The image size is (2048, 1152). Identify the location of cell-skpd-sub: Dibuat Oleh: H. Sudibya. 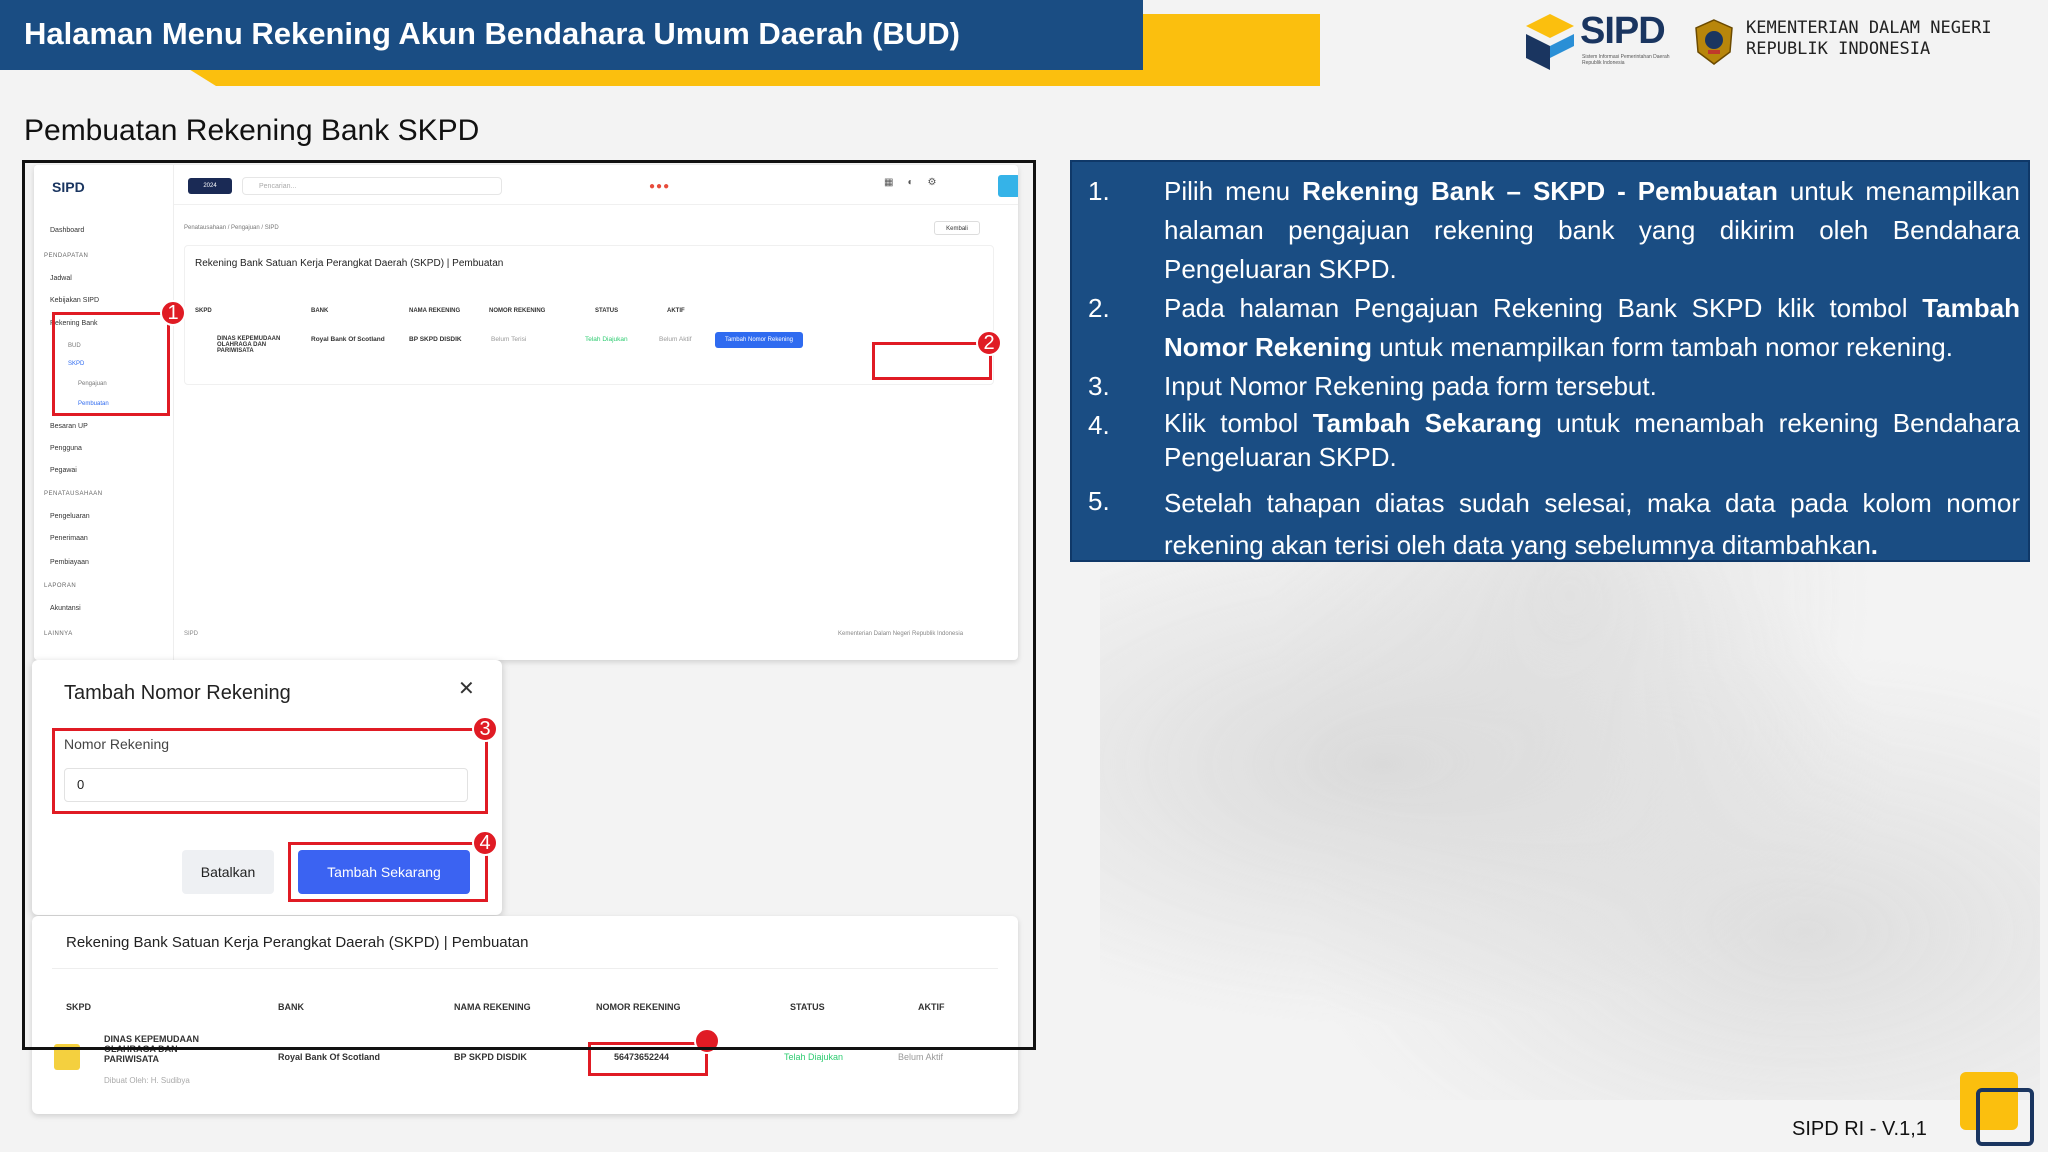
(147, 1080).